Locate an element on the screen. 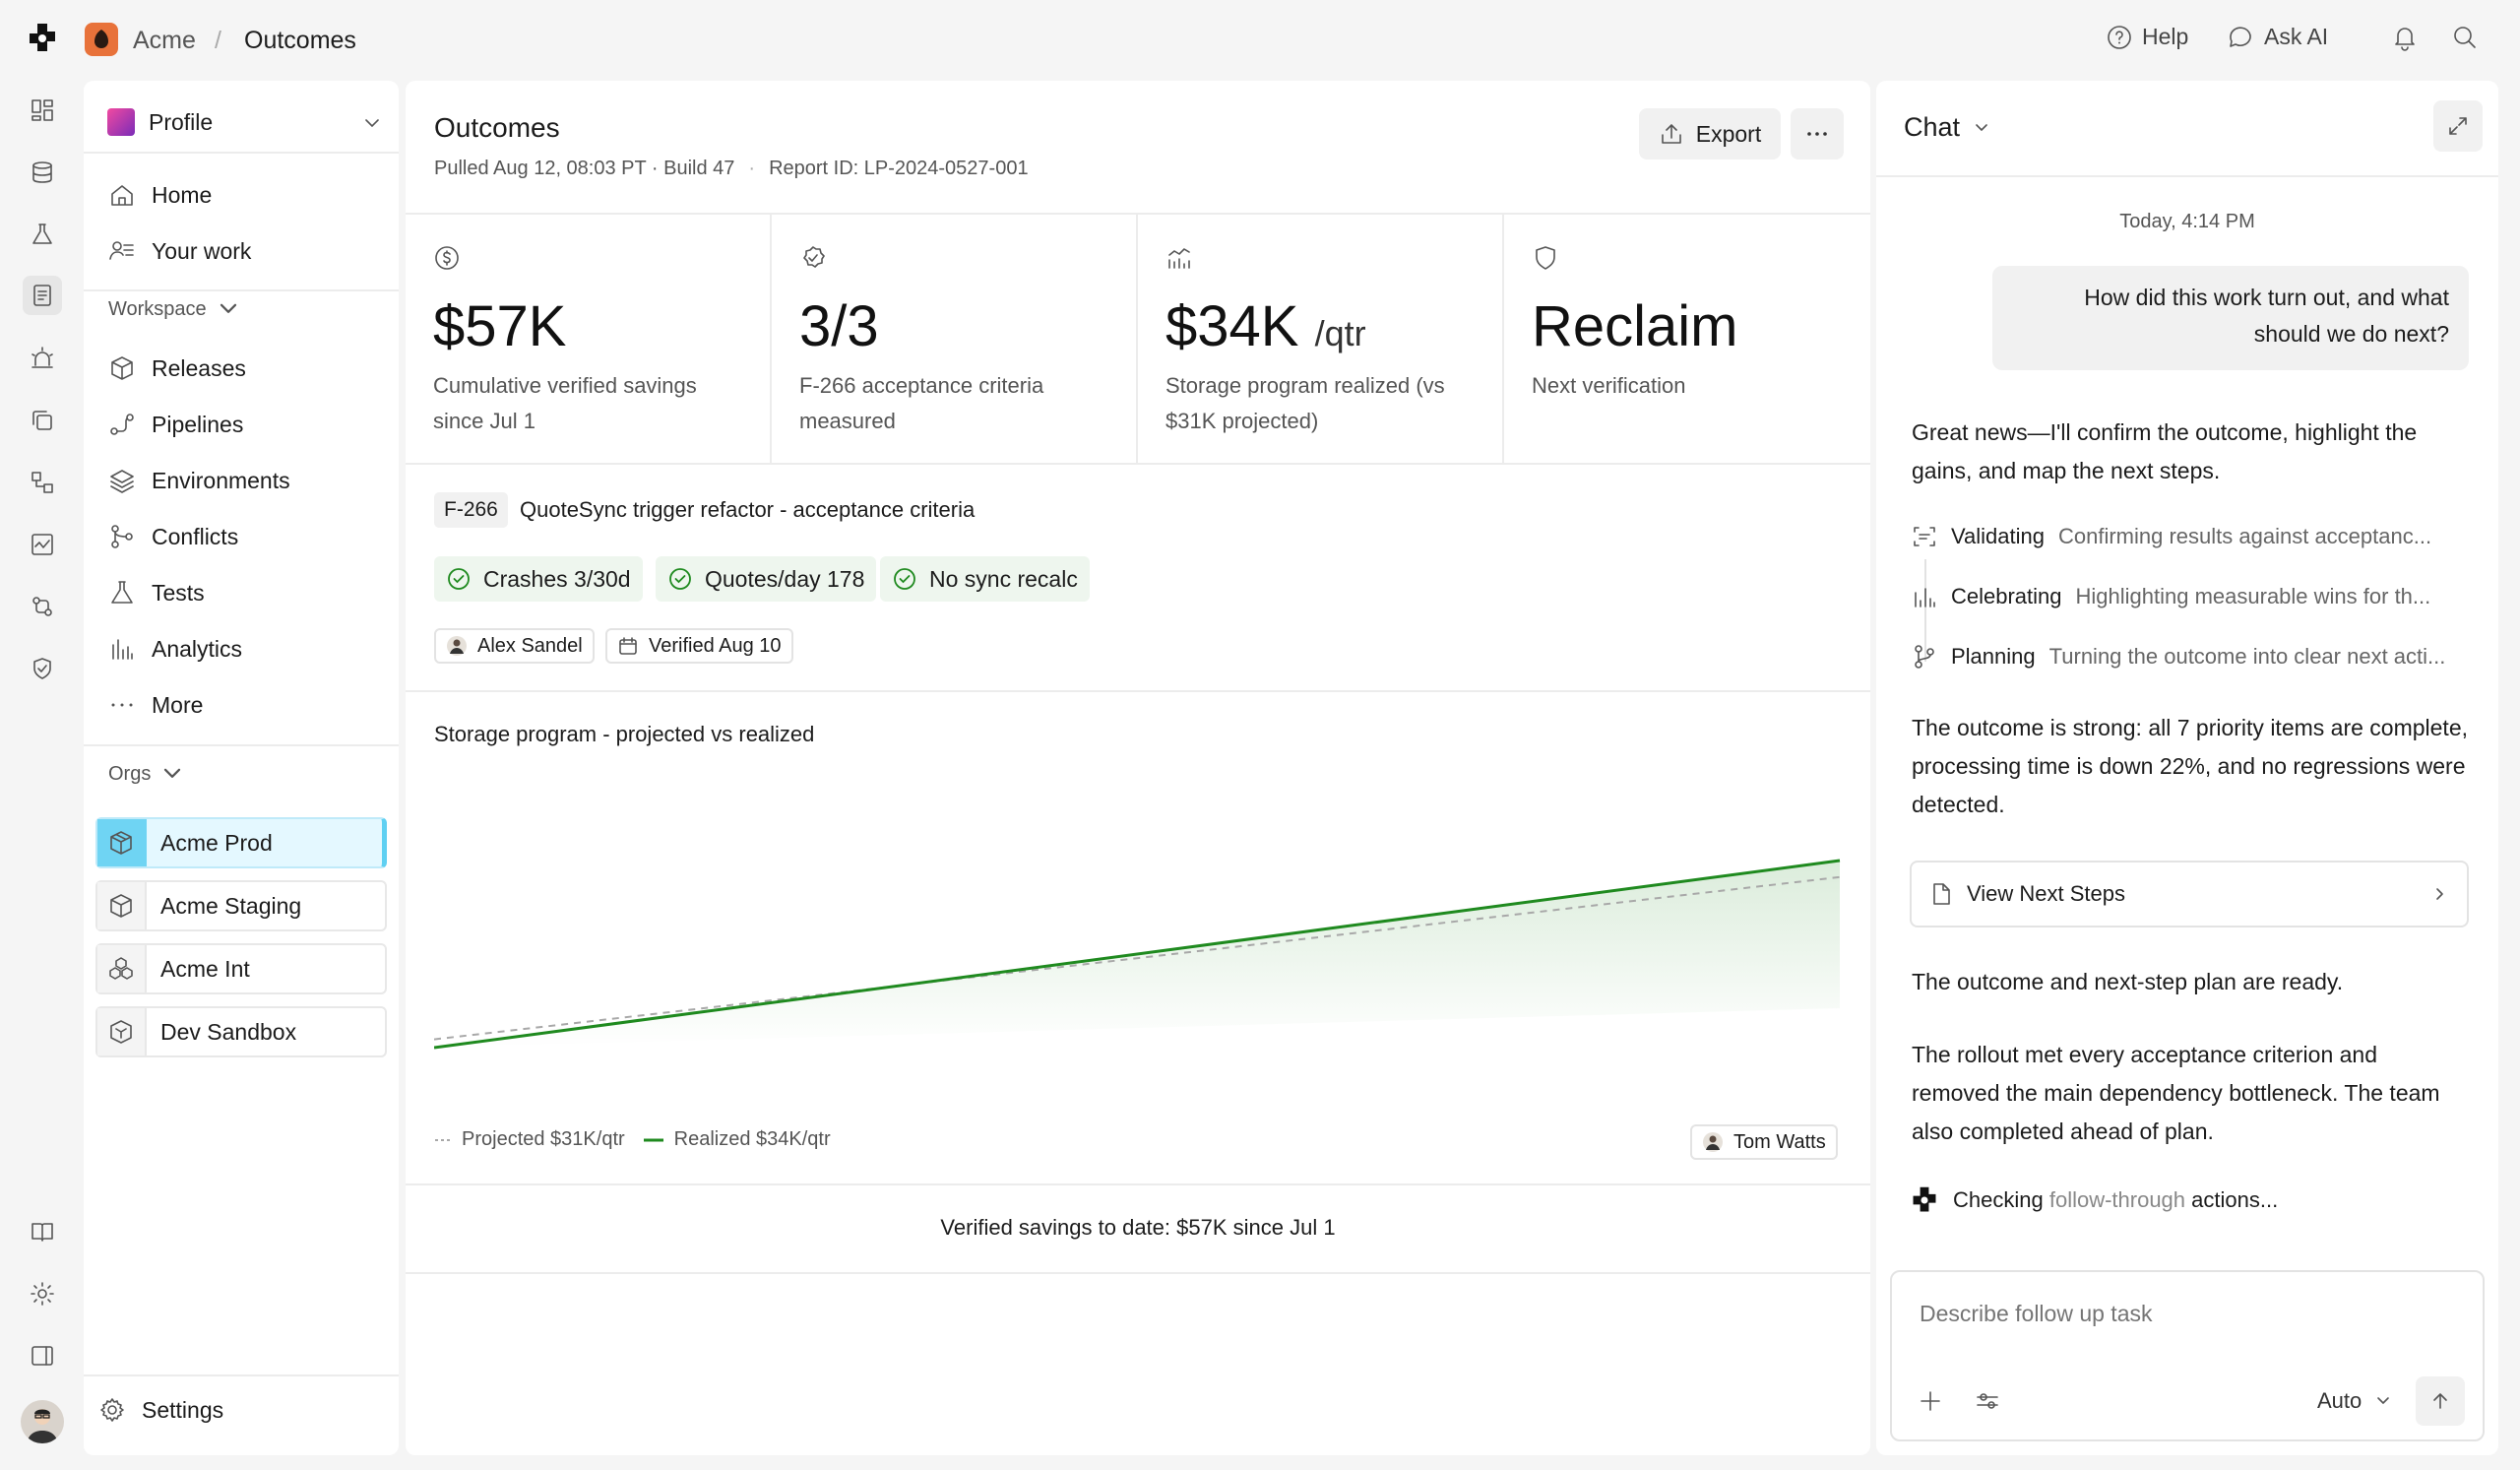  settings-button: Settings is located at coordinates (160, 1410).